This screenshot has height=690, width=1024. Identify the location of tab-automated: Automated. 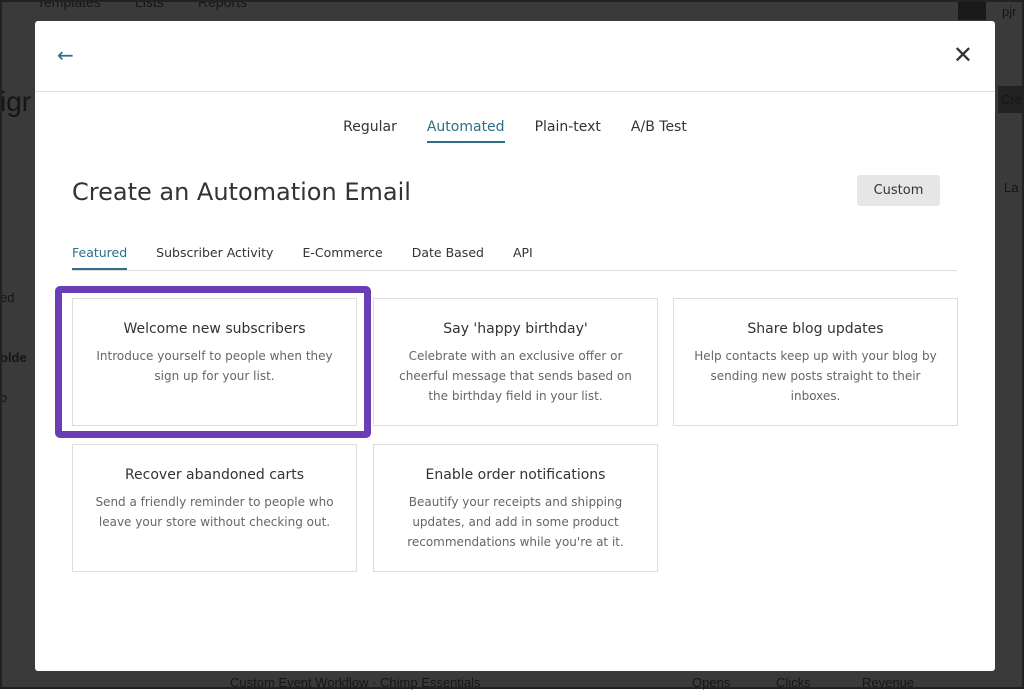
(465, 131).